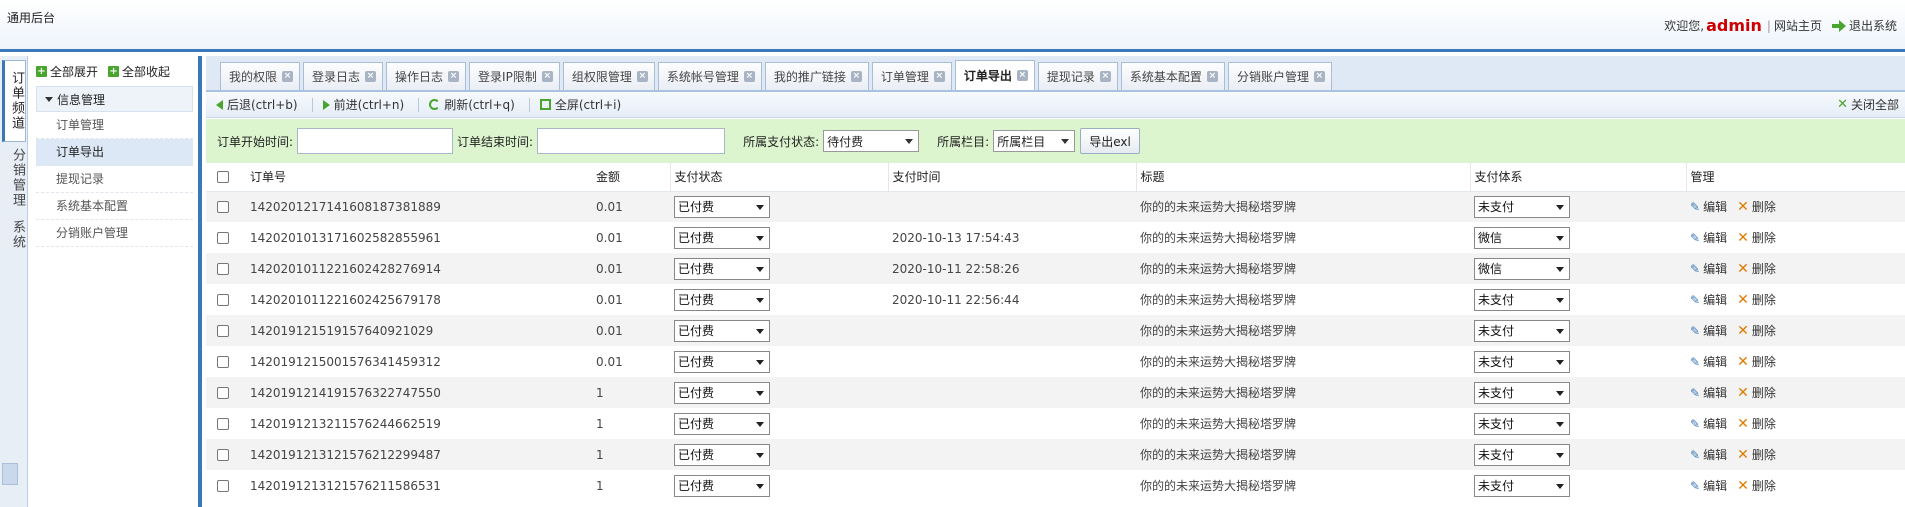  What do you see at coordinates (631, 141) in the screenshot?
I see `end-time-input` at bounding box center [631, 141].